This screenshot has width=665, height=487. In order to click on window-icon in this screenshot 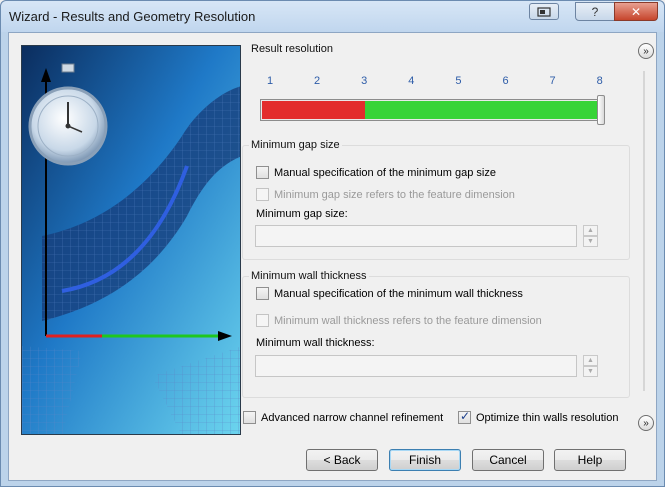, I will do `click(544, 11)`.